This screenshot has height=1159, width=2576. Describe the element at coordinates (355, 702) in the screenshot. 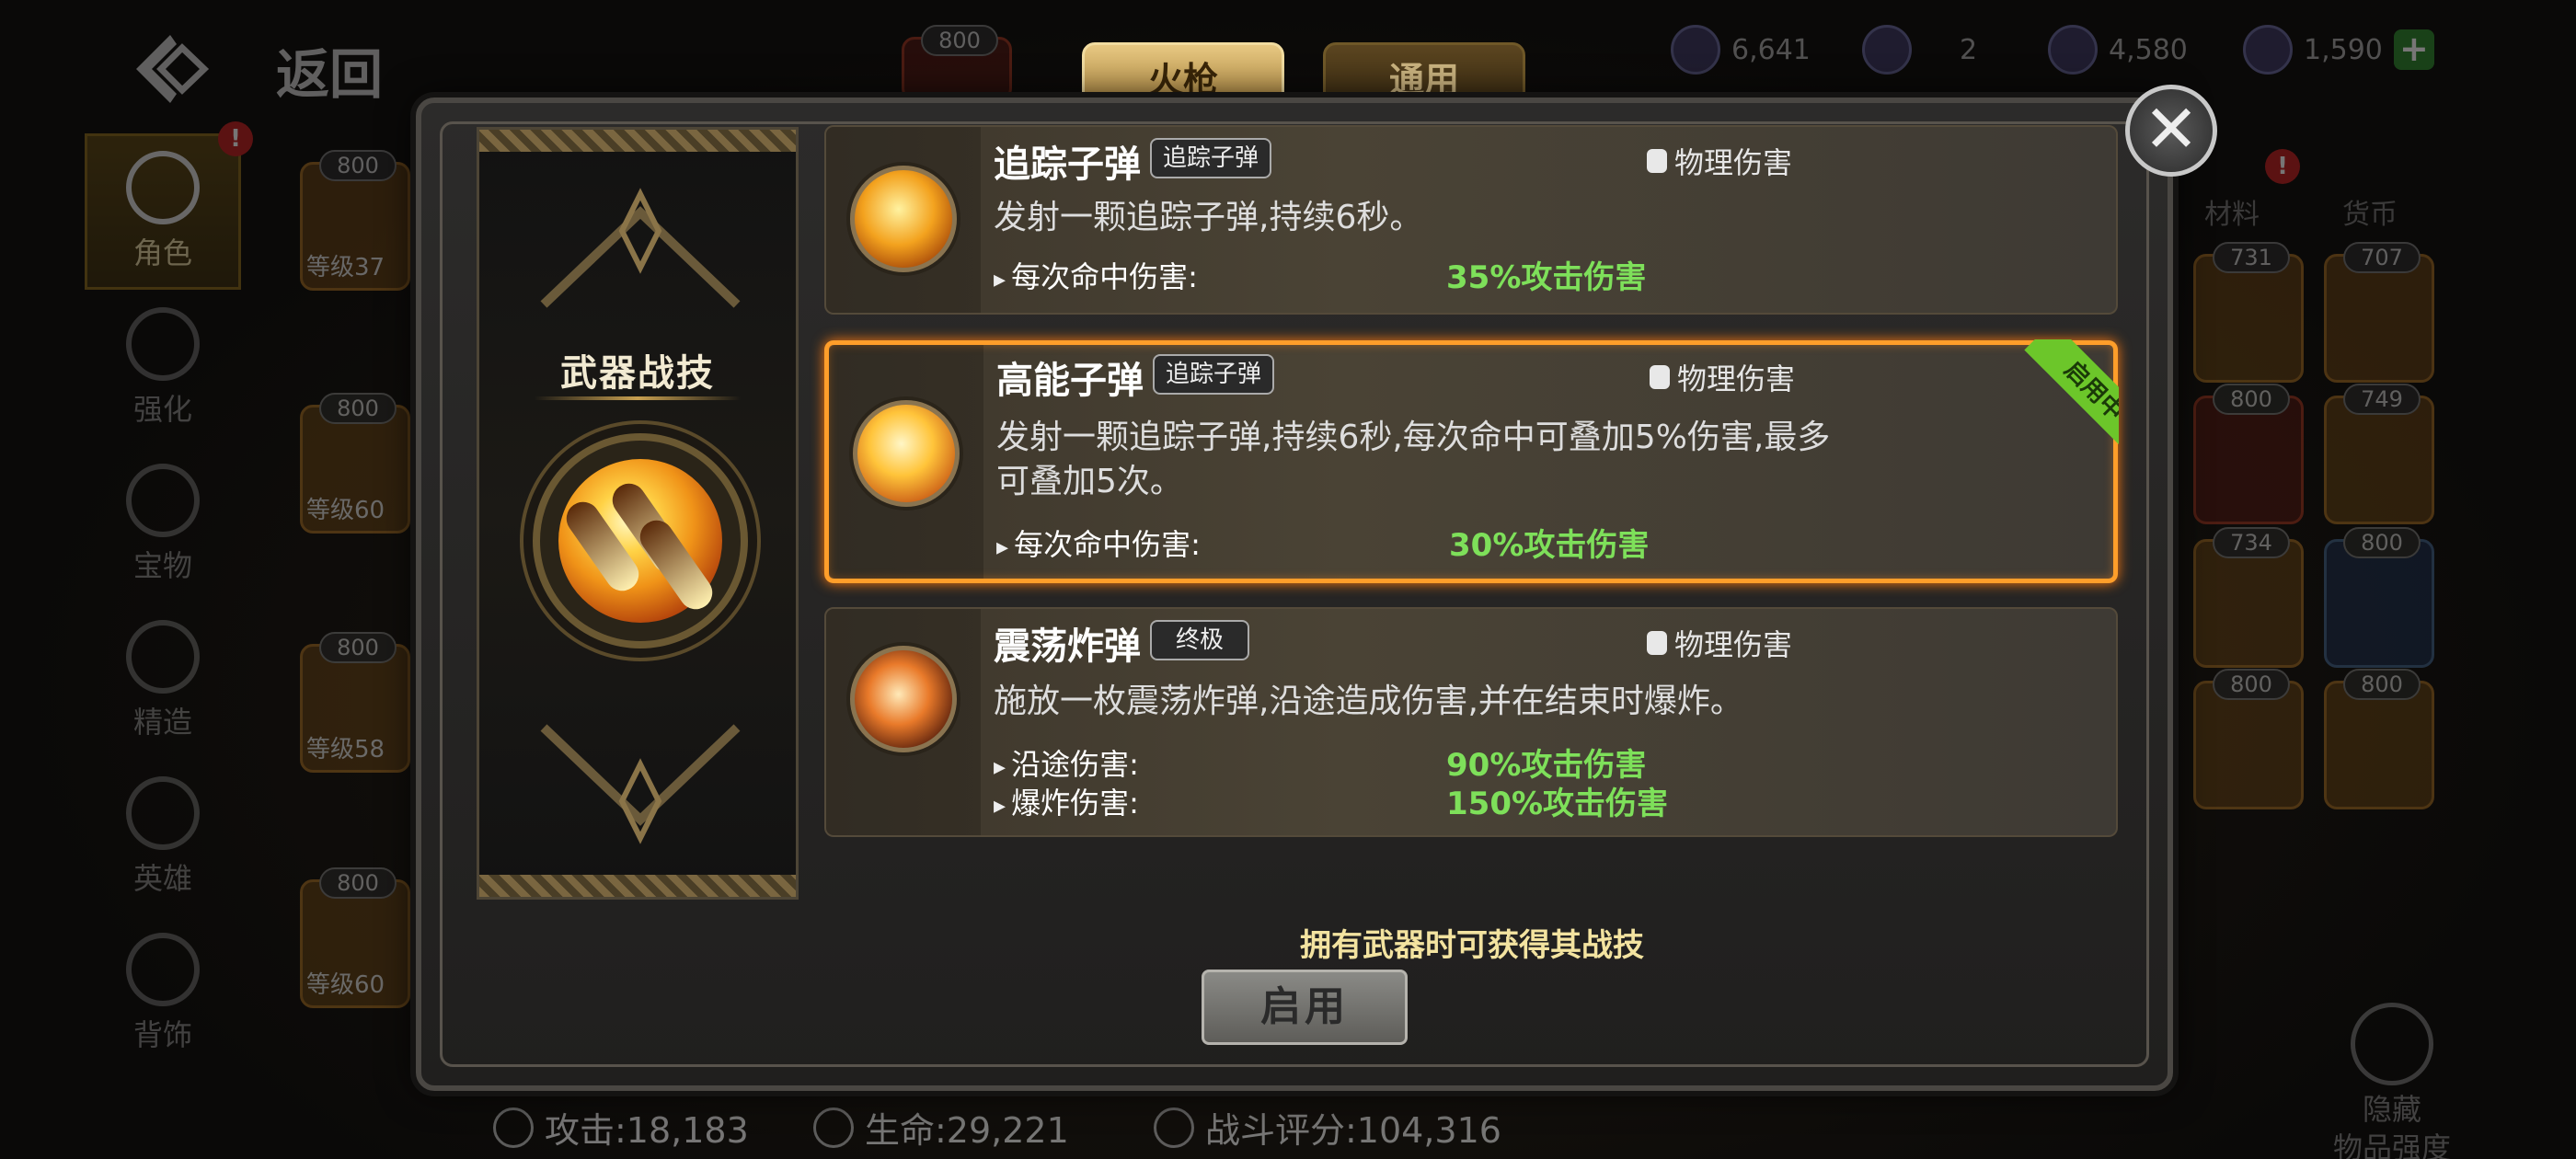

I see `inventory-card: 800 等级58` at that location.